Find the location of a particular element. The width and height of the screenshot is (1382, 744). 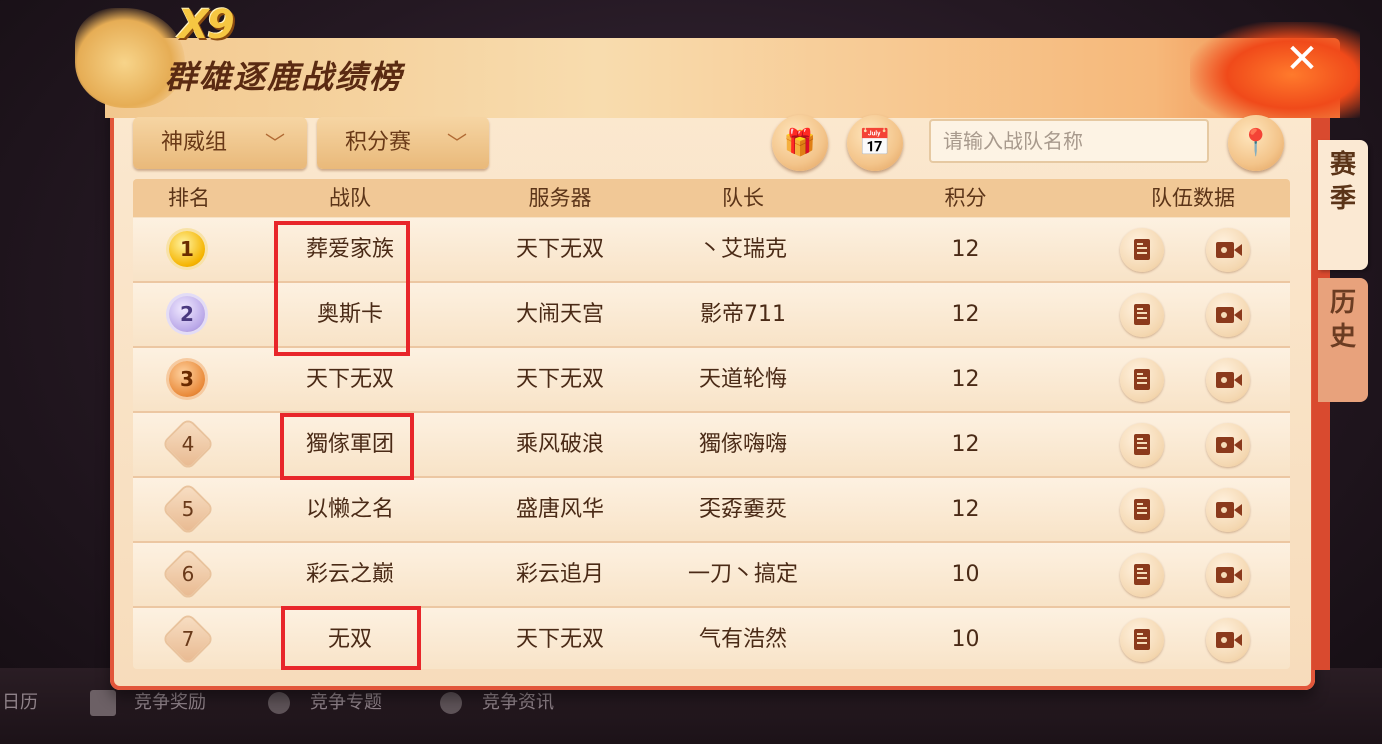

gold-medal-icon: 1 is located at coordinates (187, 249).